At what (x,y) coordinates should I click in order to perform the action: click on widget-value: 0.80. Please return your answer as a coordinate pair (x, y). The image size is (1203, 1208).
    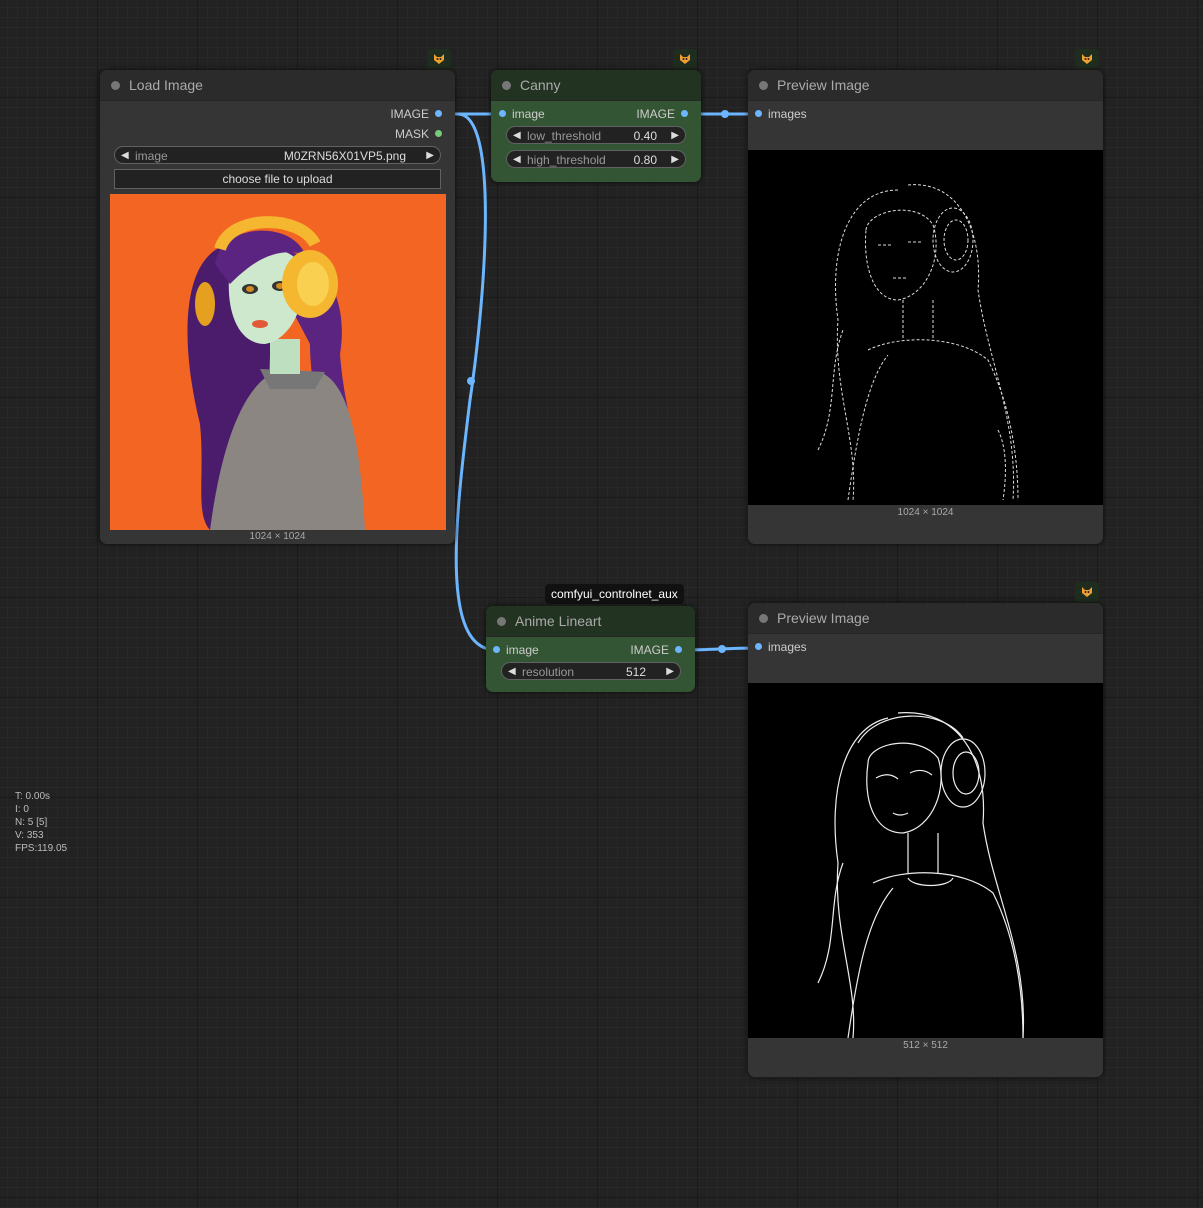
    Looking at the image, I should click on (645, 160).